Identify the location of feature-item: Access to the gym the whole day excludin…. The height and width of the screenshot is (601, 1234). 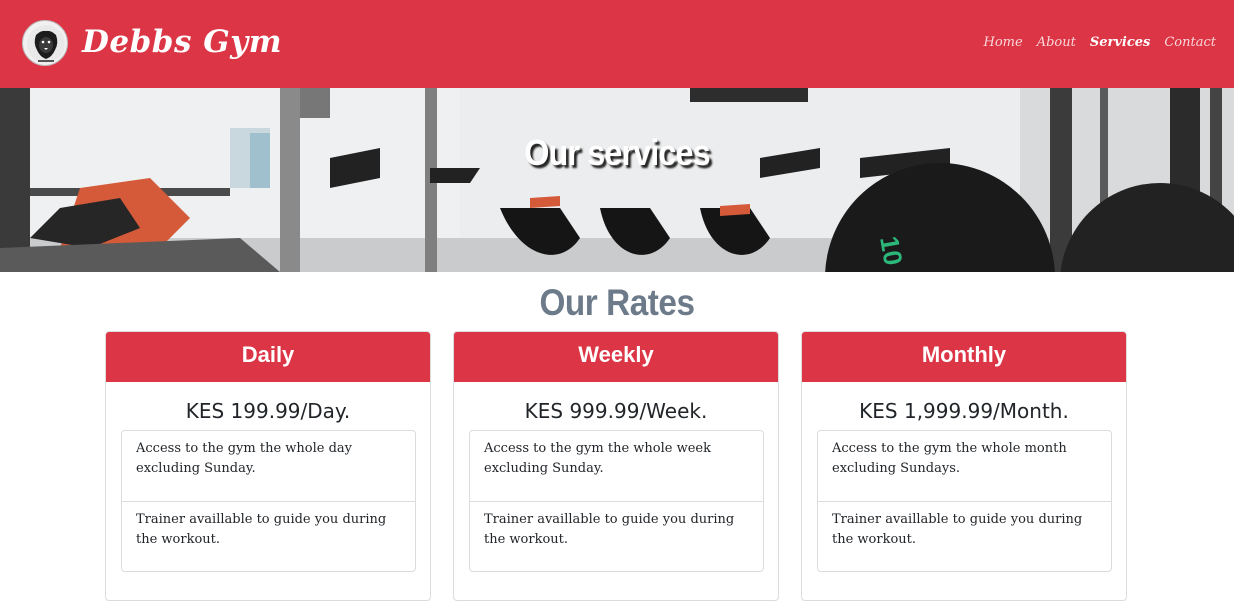
(244, 458).